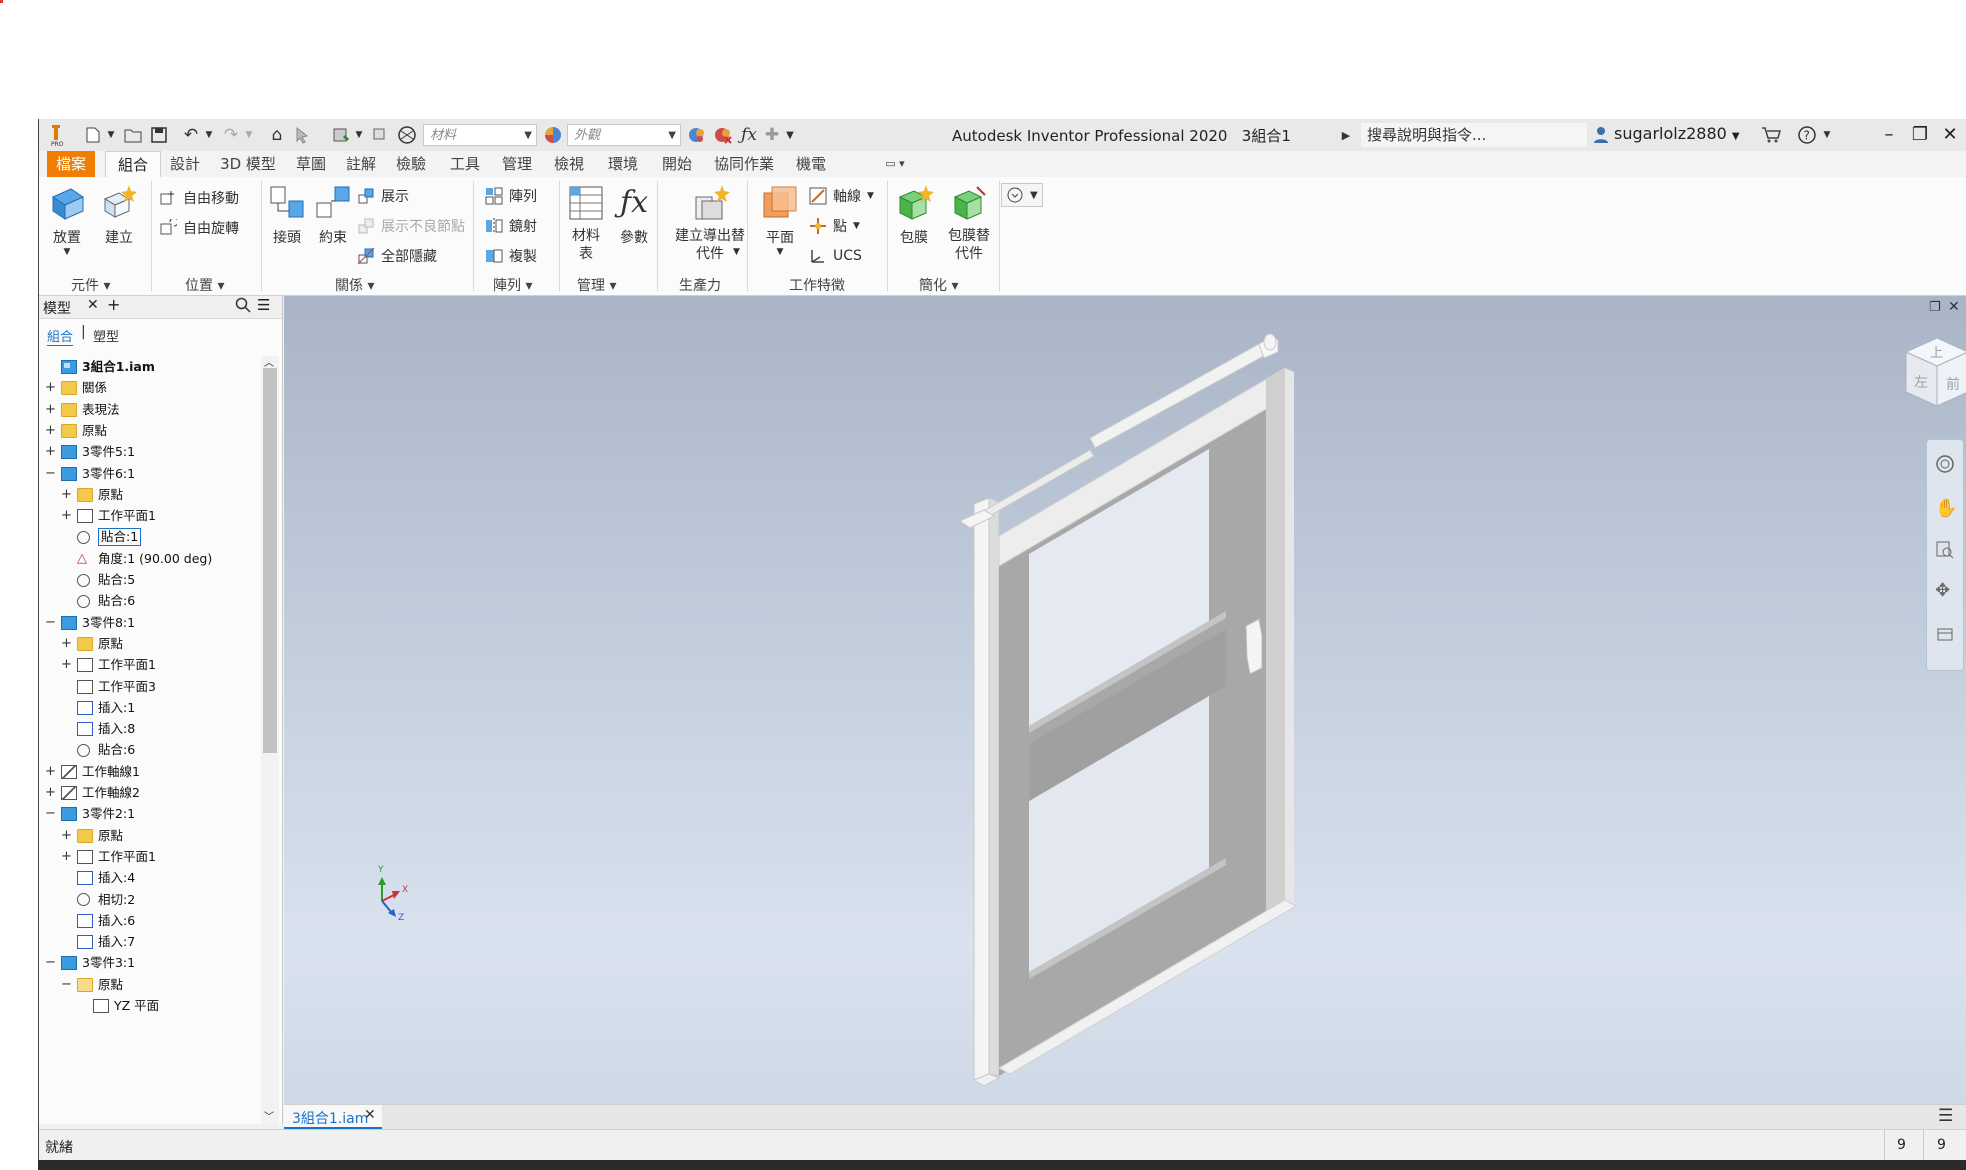 This screenshot has height=1170, width=1966. What do you see at coordinates (624, 135) in the screenshot?
I see `appearance-combo: 外觀` at bounding box center [624, 135].